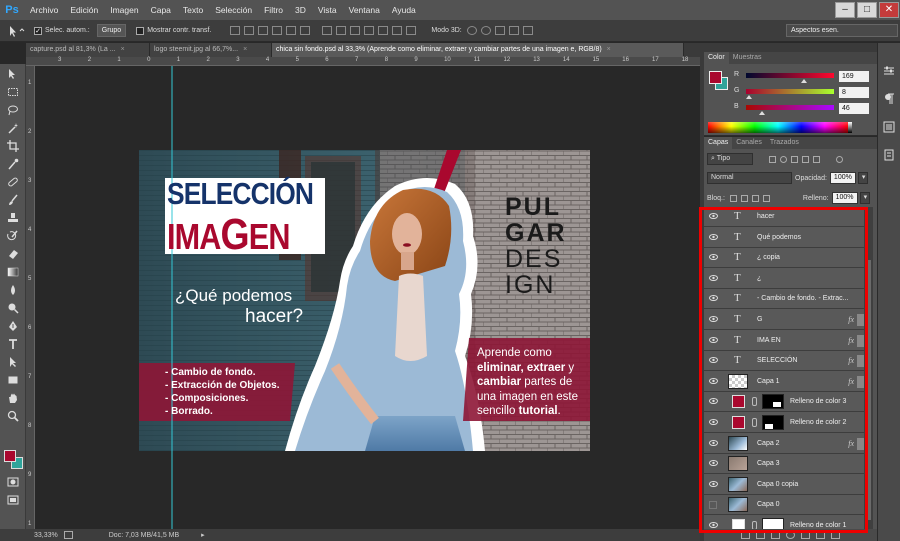 This screenshot has height=541, width=900. I want to click on tab-logo-steemit: logo steemit.jpg al 66,7%... ×, so click(211, 50).